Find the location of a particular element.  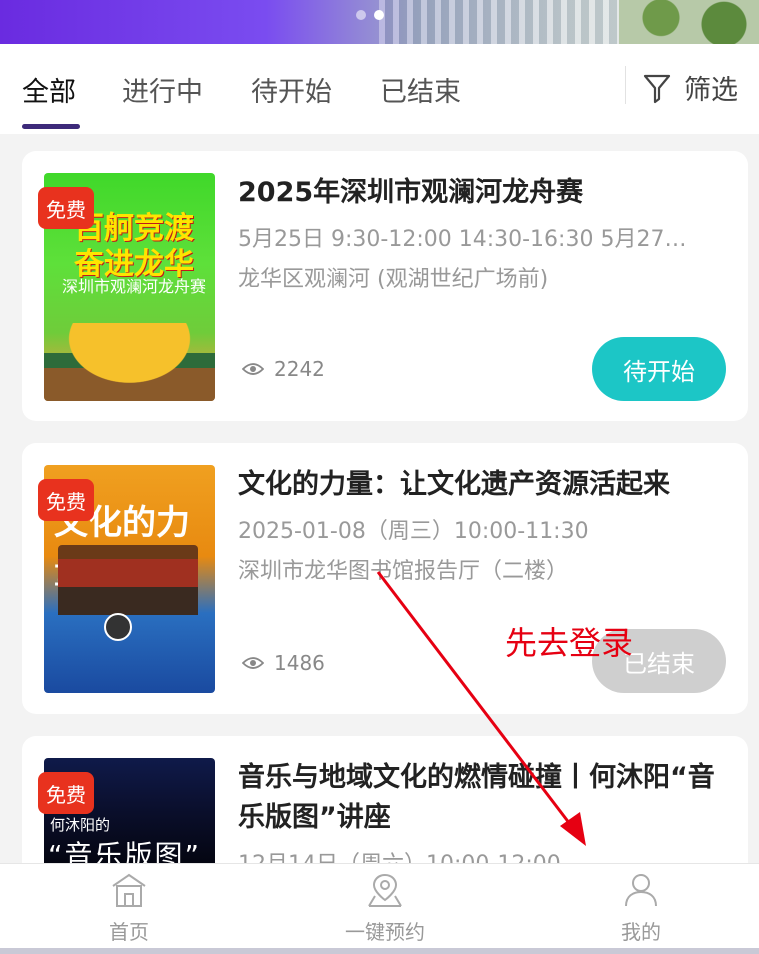

status-button-upcoming: 待开始 is located at coordinates (659, 369).